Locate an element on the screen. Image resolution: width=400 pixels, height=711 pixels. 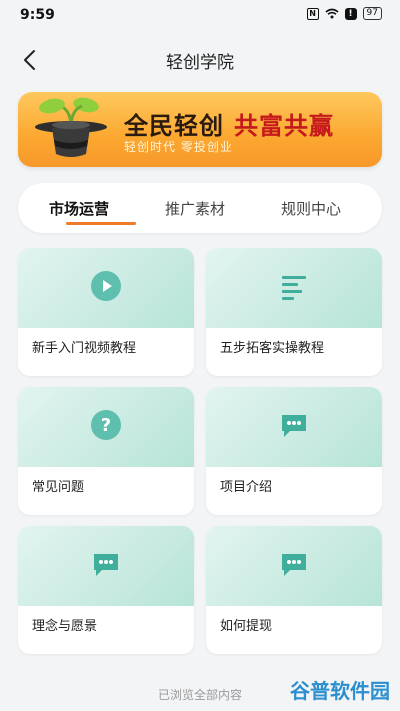
card-label: 理念与愿景 is located at coordinates (65, 626).